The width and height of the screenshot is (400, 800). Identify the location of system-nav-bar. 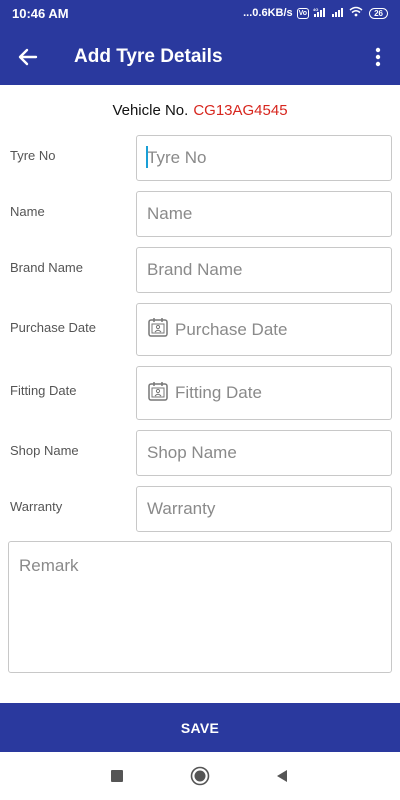
(200, 776).